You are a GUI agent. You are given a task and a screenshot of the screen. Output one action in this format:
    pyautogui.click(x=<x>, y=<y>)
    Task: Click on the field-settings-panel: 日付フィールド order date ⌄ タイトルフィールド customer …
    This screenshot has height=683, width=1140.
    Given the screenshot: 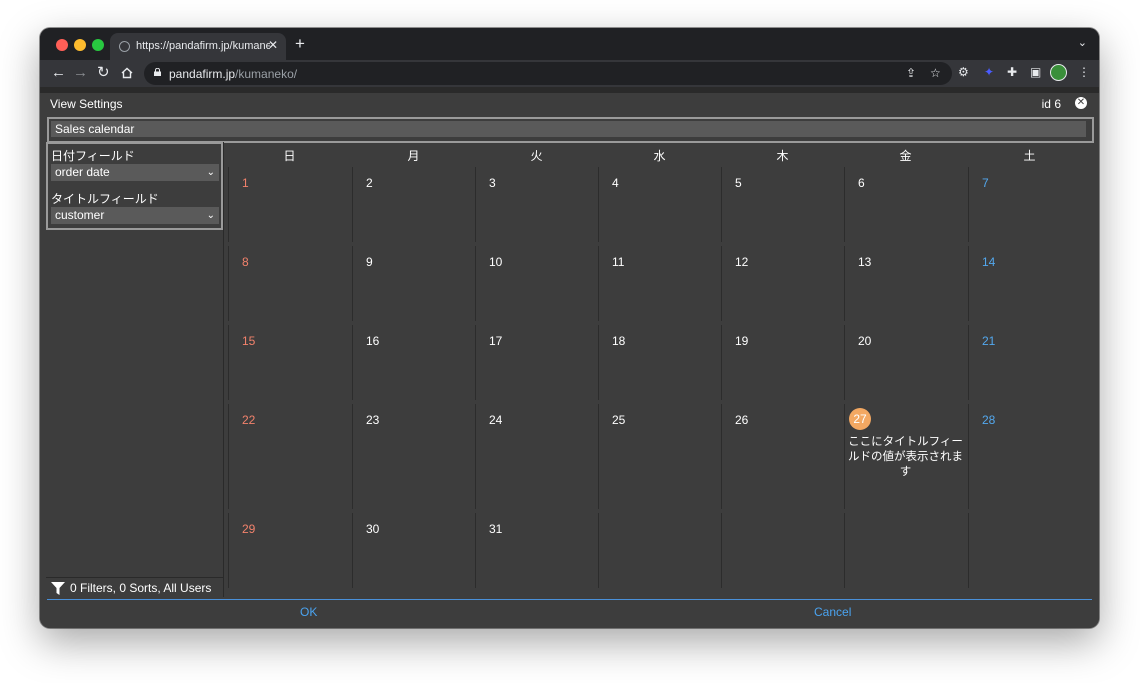 What is the action you would take?
    pyautogui.click(x=134, y=186)
    